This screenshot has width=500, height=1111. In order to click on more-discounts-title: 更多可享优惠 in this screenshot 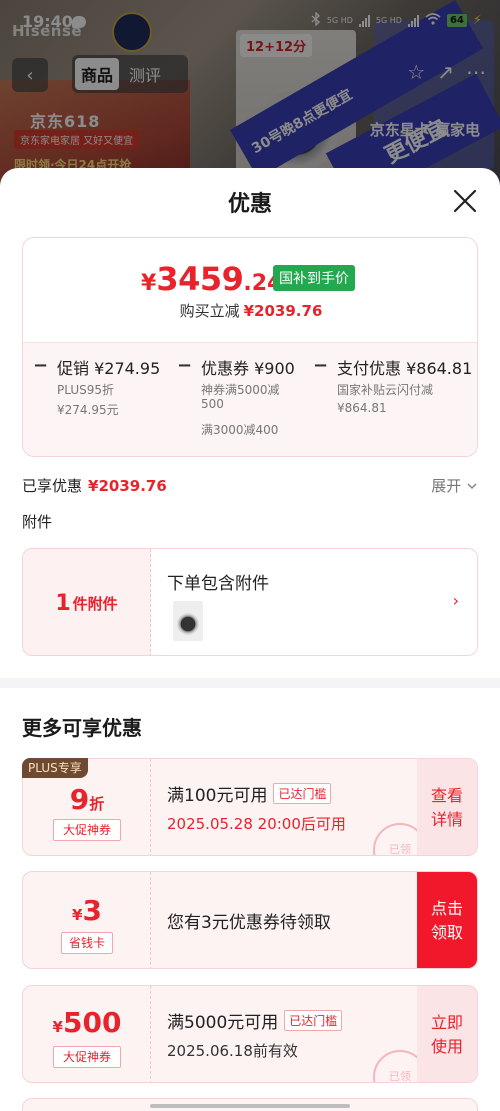, I will do `click(82, 728)`.